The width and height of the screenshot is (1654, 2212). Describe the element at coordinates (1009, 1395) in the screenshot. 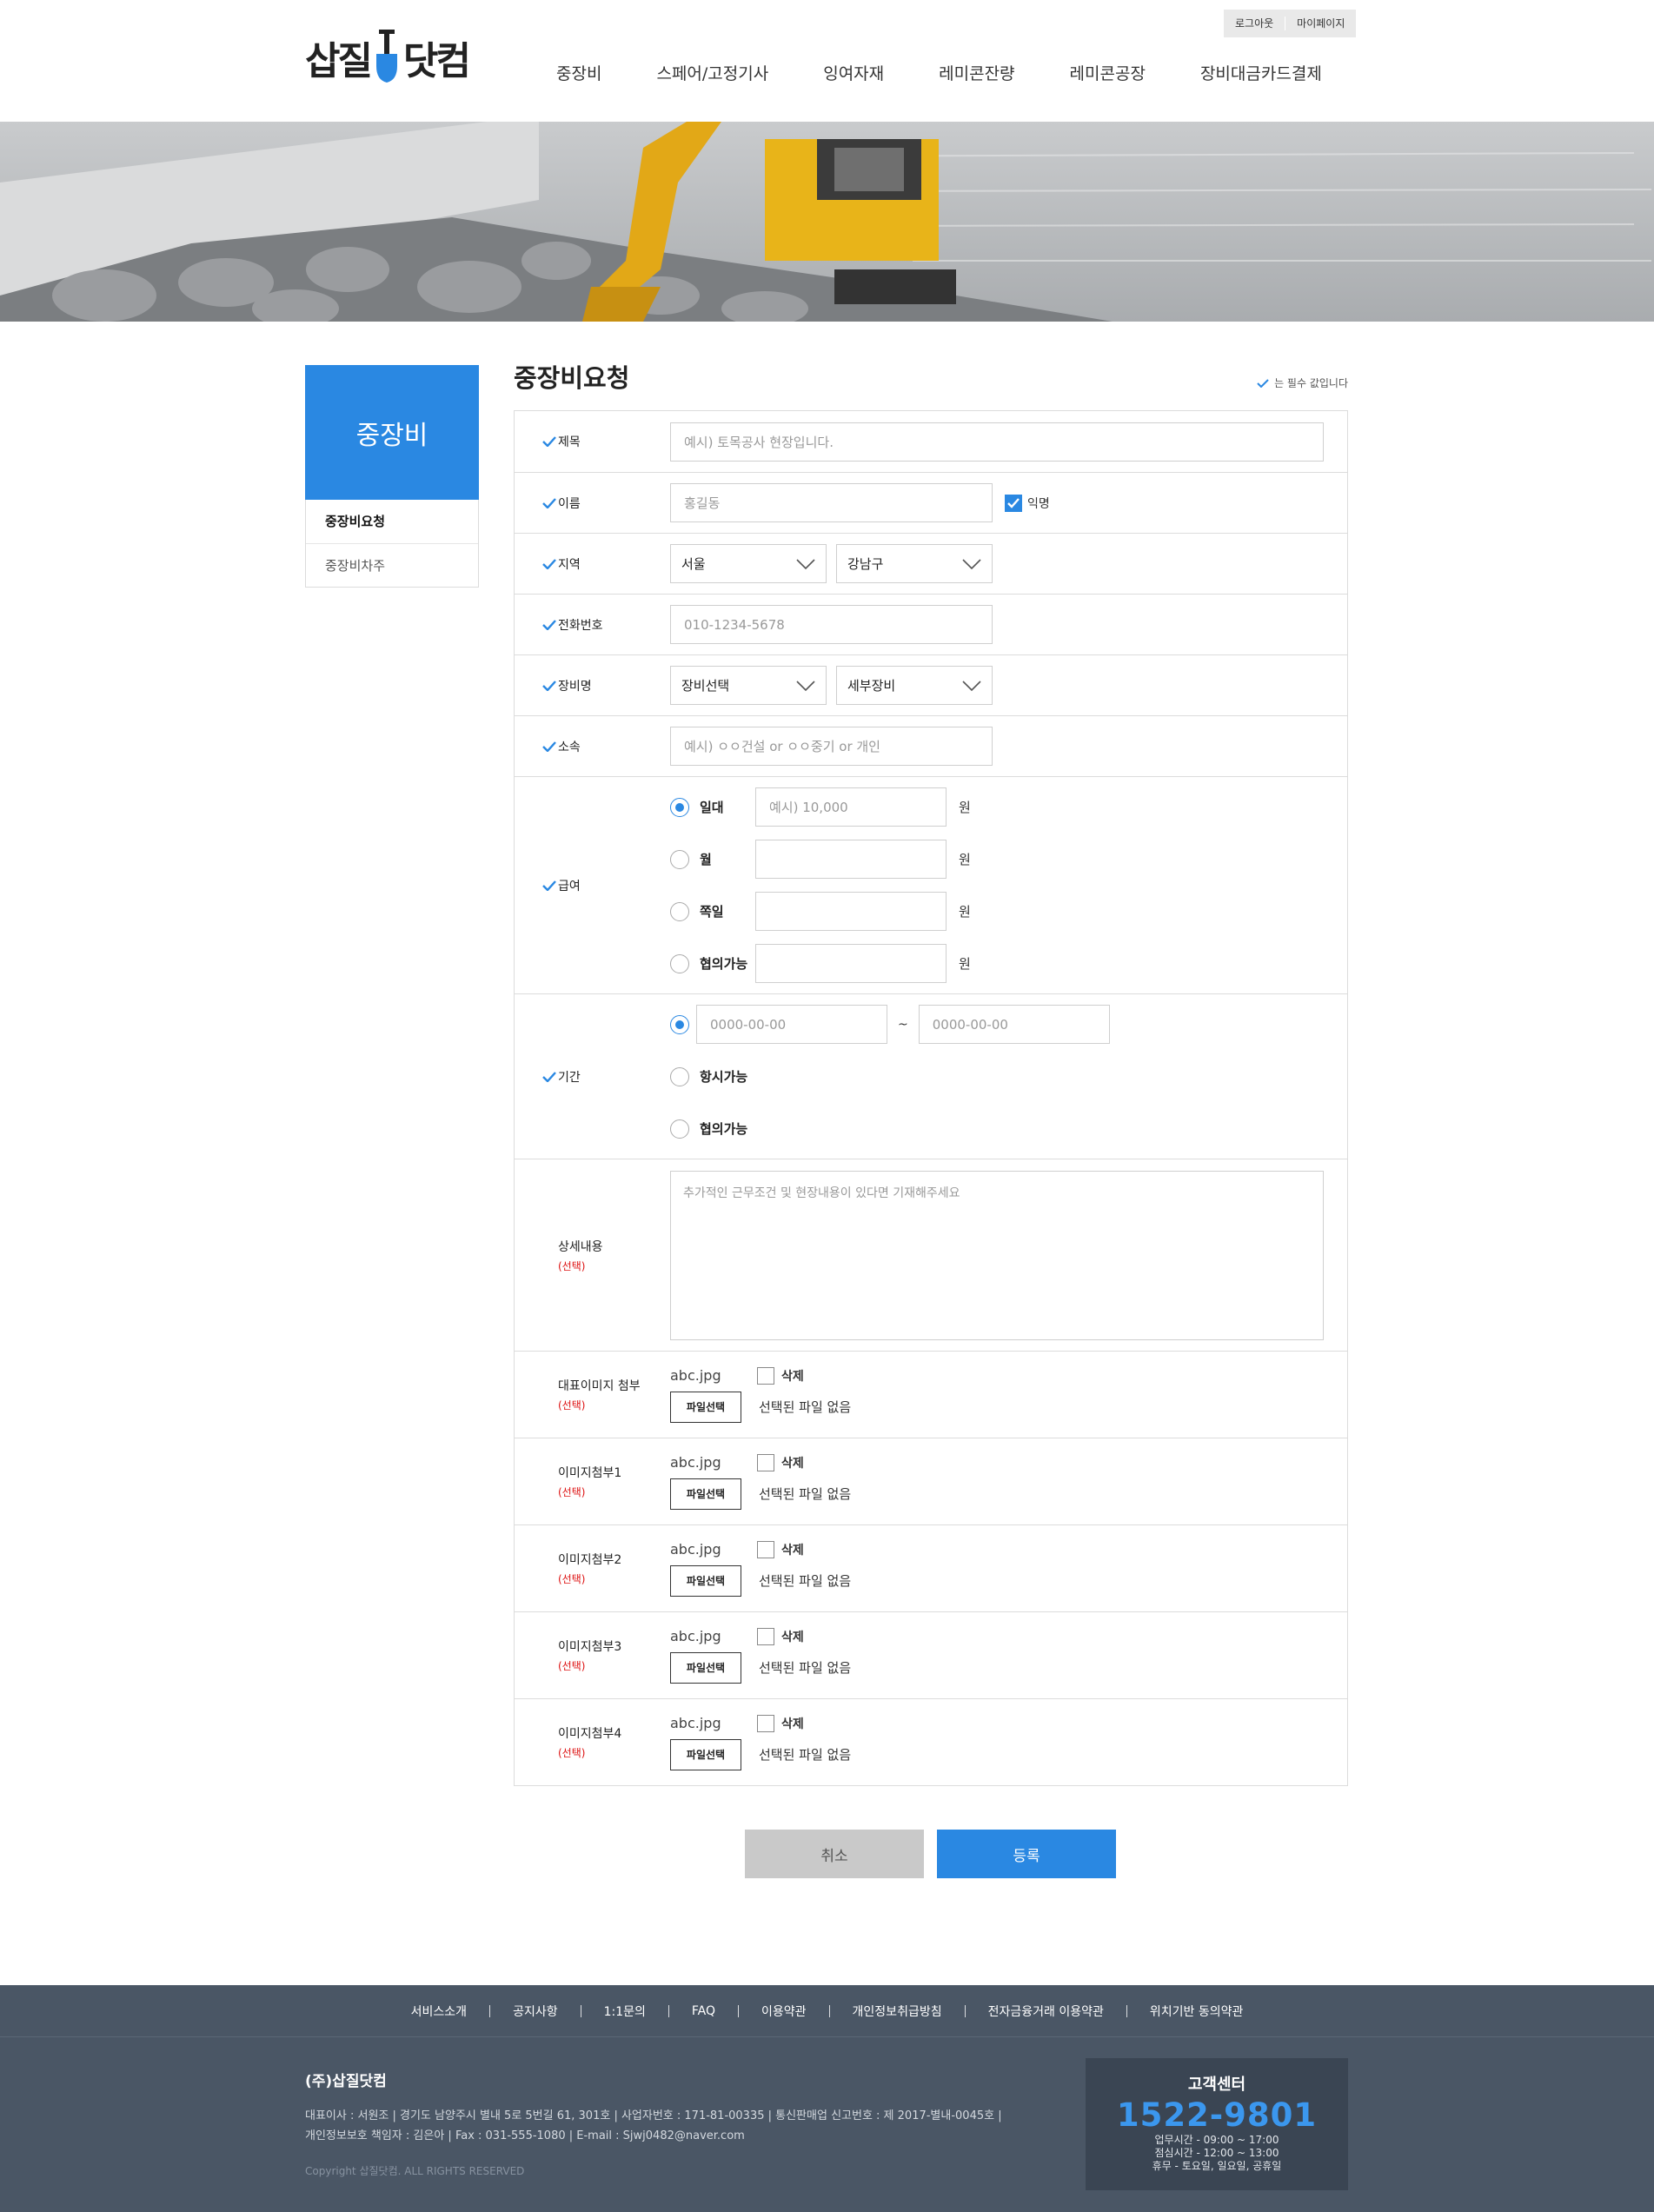

I see `field-main-image: abc.jpg 삭제 파일선택 선택된 파일 없음` at that location.